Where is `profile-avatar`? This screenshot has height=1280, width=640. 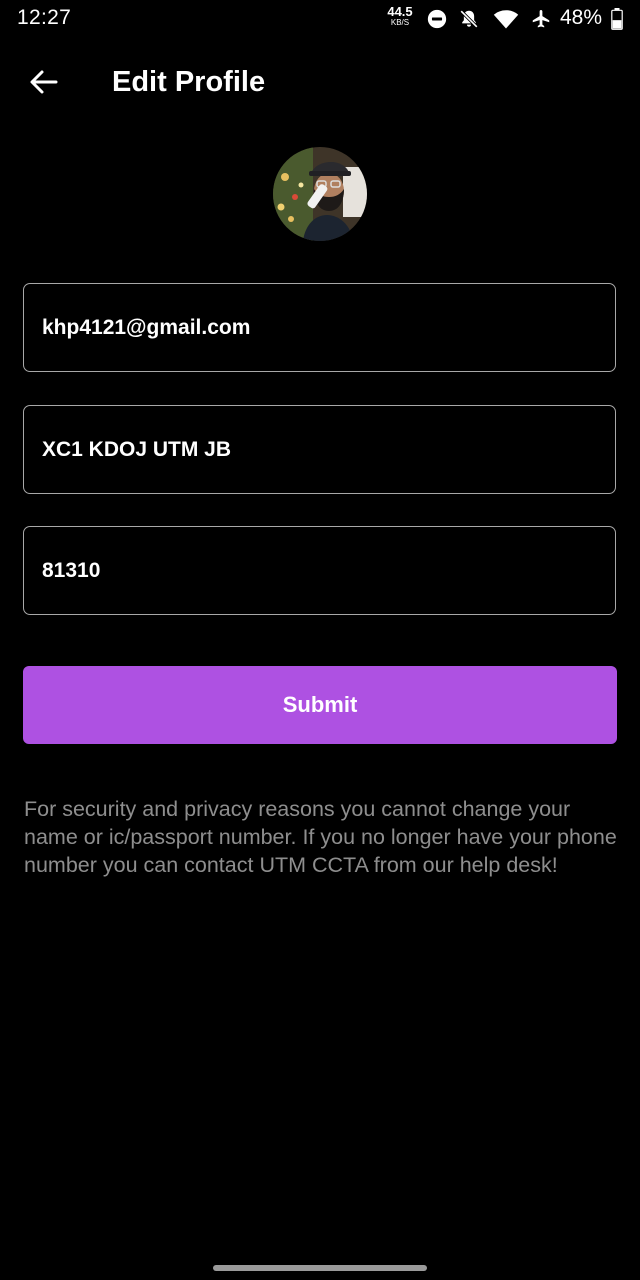
profile-avatar is located at coordinates (320, 194).